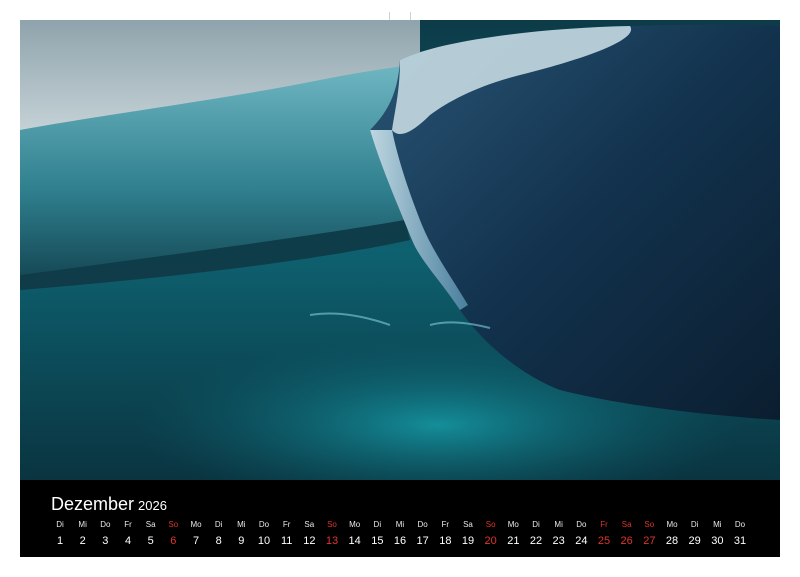  What do you see at coordinates (604, 534) in the screenshot?
I see `day-cell: Fr 25` at bounding box center [604, 534].